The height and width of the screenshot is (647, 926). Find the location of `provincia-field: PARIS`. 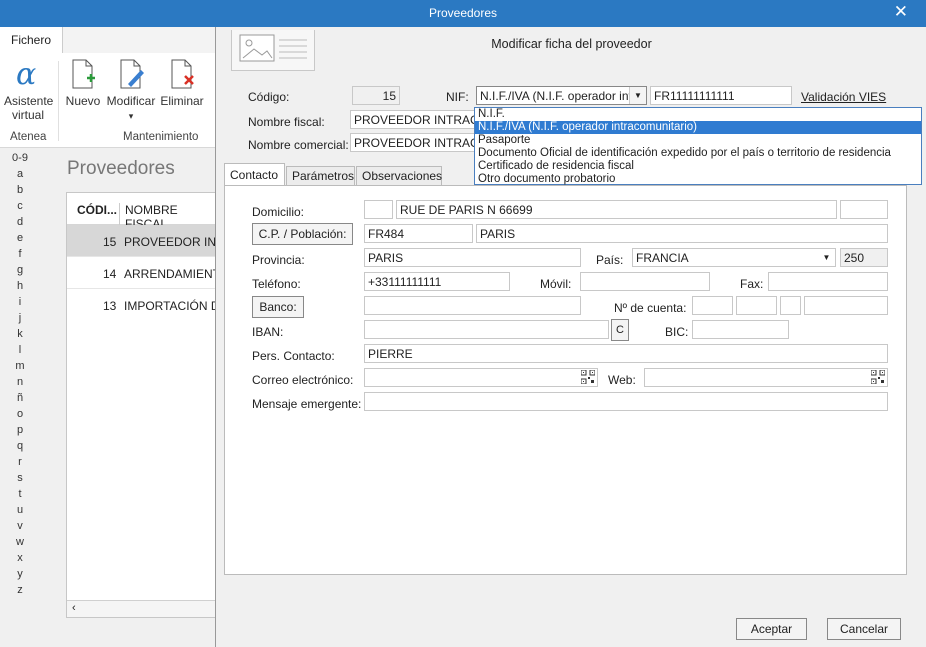

provincia-field: PARIS is located at coordinates (472, 257).